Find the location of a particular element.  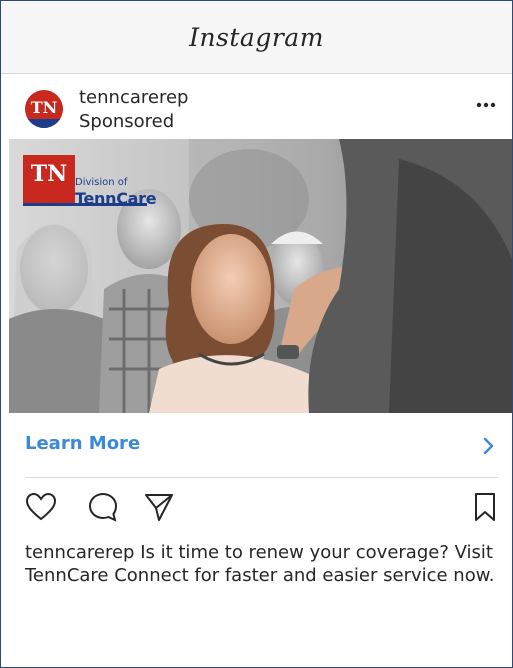

avatar: TN is located at coordinates (44, 109).